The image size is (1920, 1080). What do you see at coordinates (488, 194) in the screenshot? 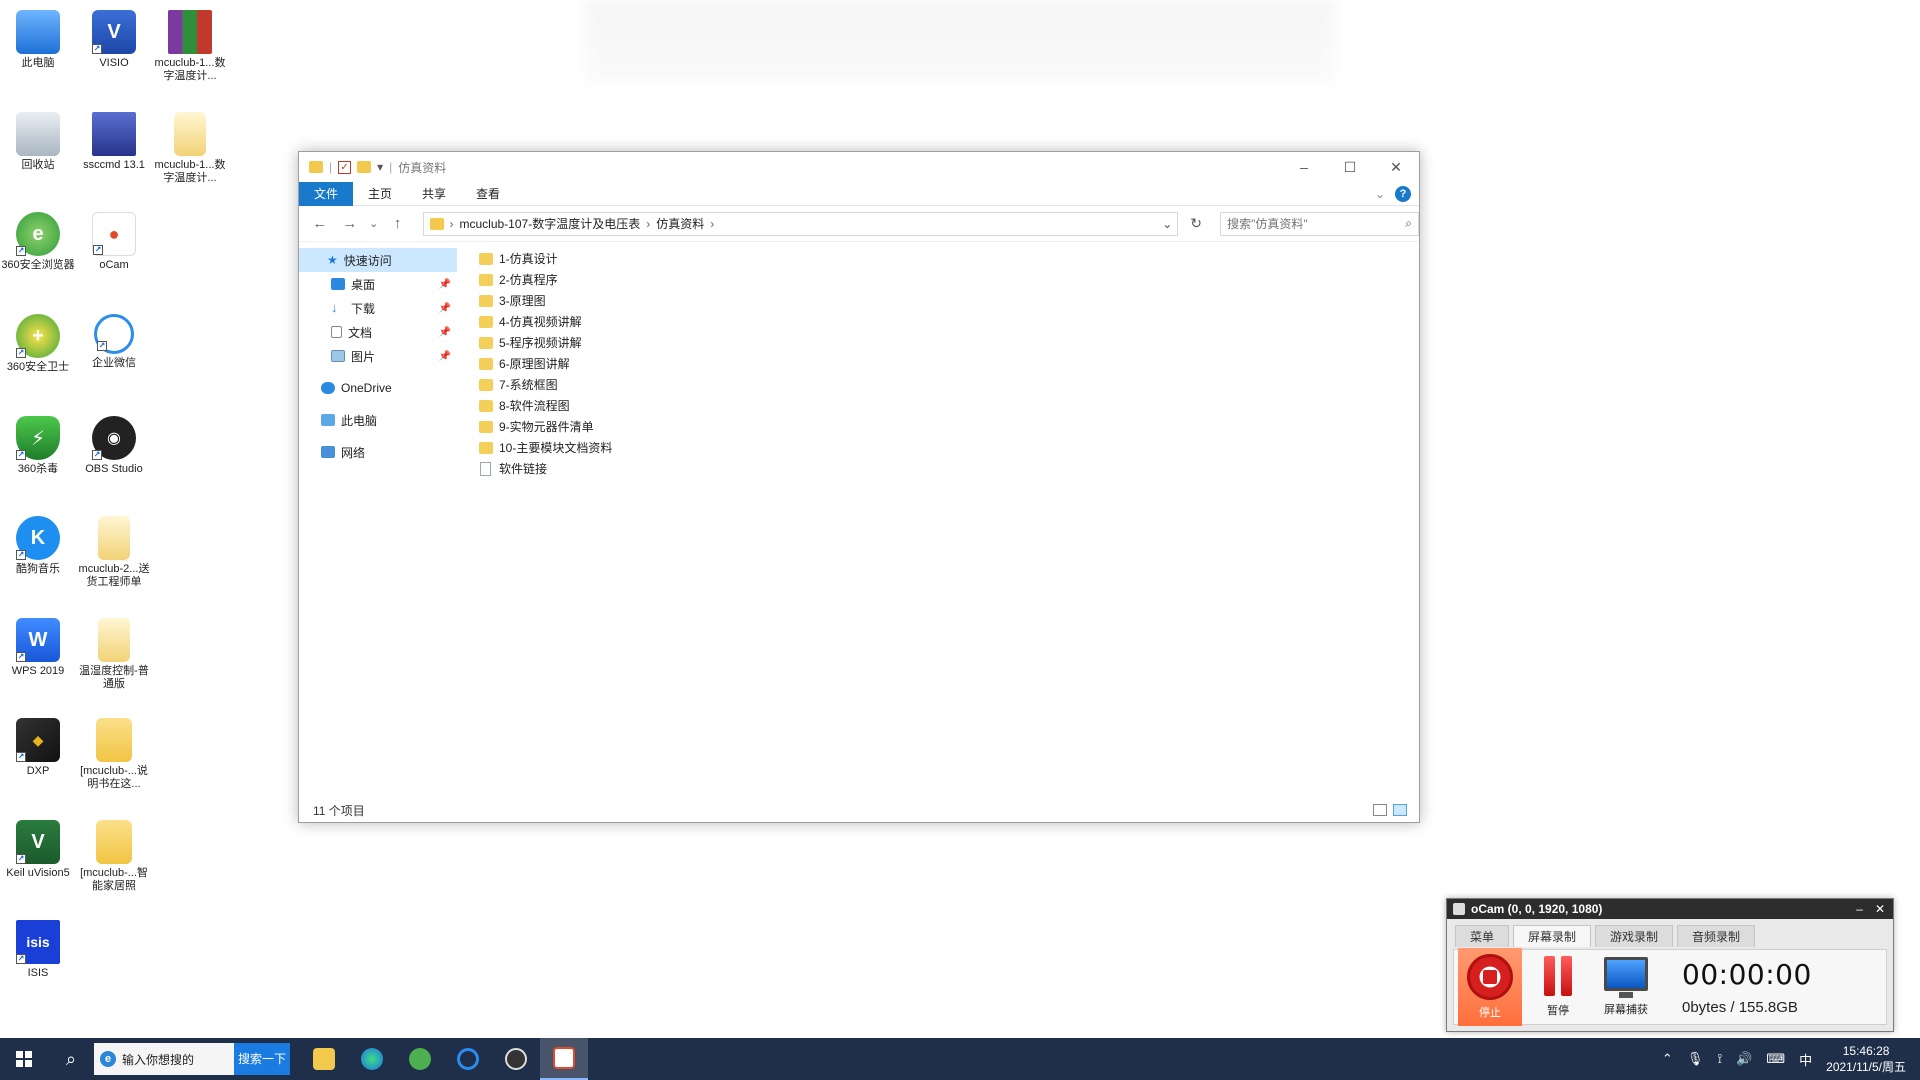
I see `tab-view: 查看` at bounding box center [488, 194].